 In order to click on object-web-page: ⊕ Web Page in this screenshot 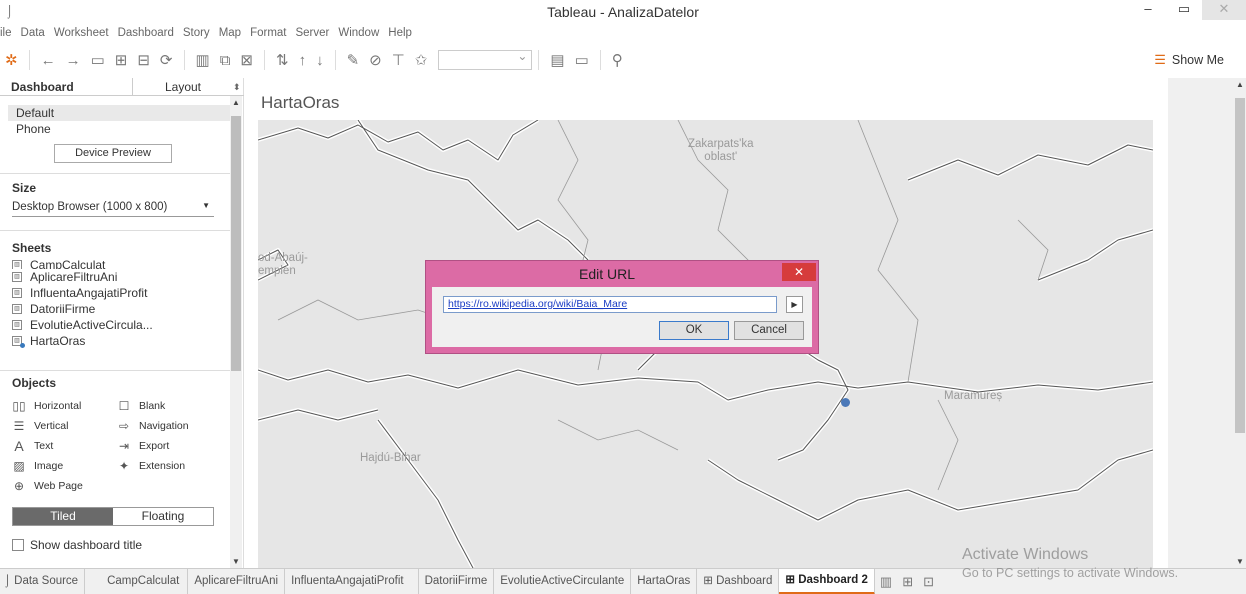, I will do `click(67, 486)`.